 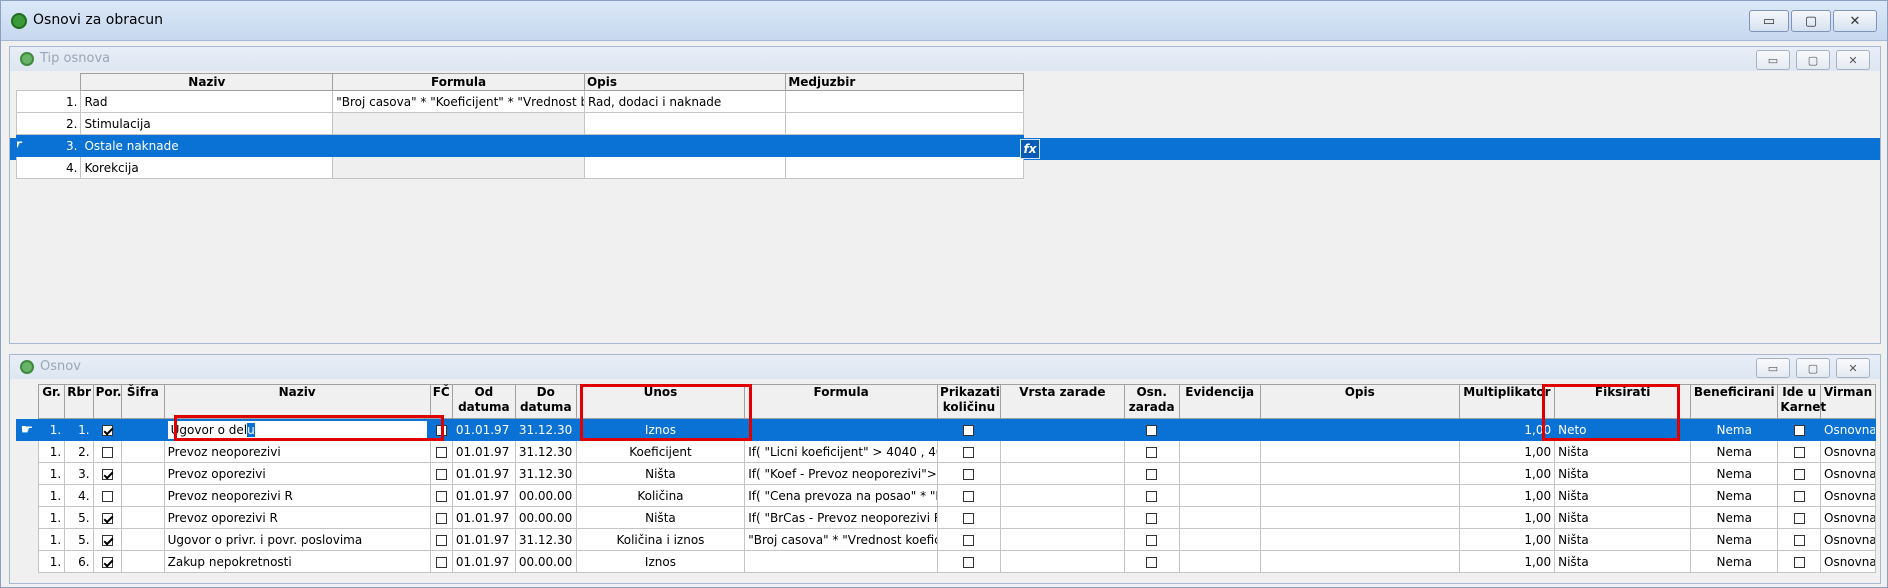 What do you see at coordinates (441, 451) in the screenshot?
I see `cell-fc` at bounding box center [441, 451].